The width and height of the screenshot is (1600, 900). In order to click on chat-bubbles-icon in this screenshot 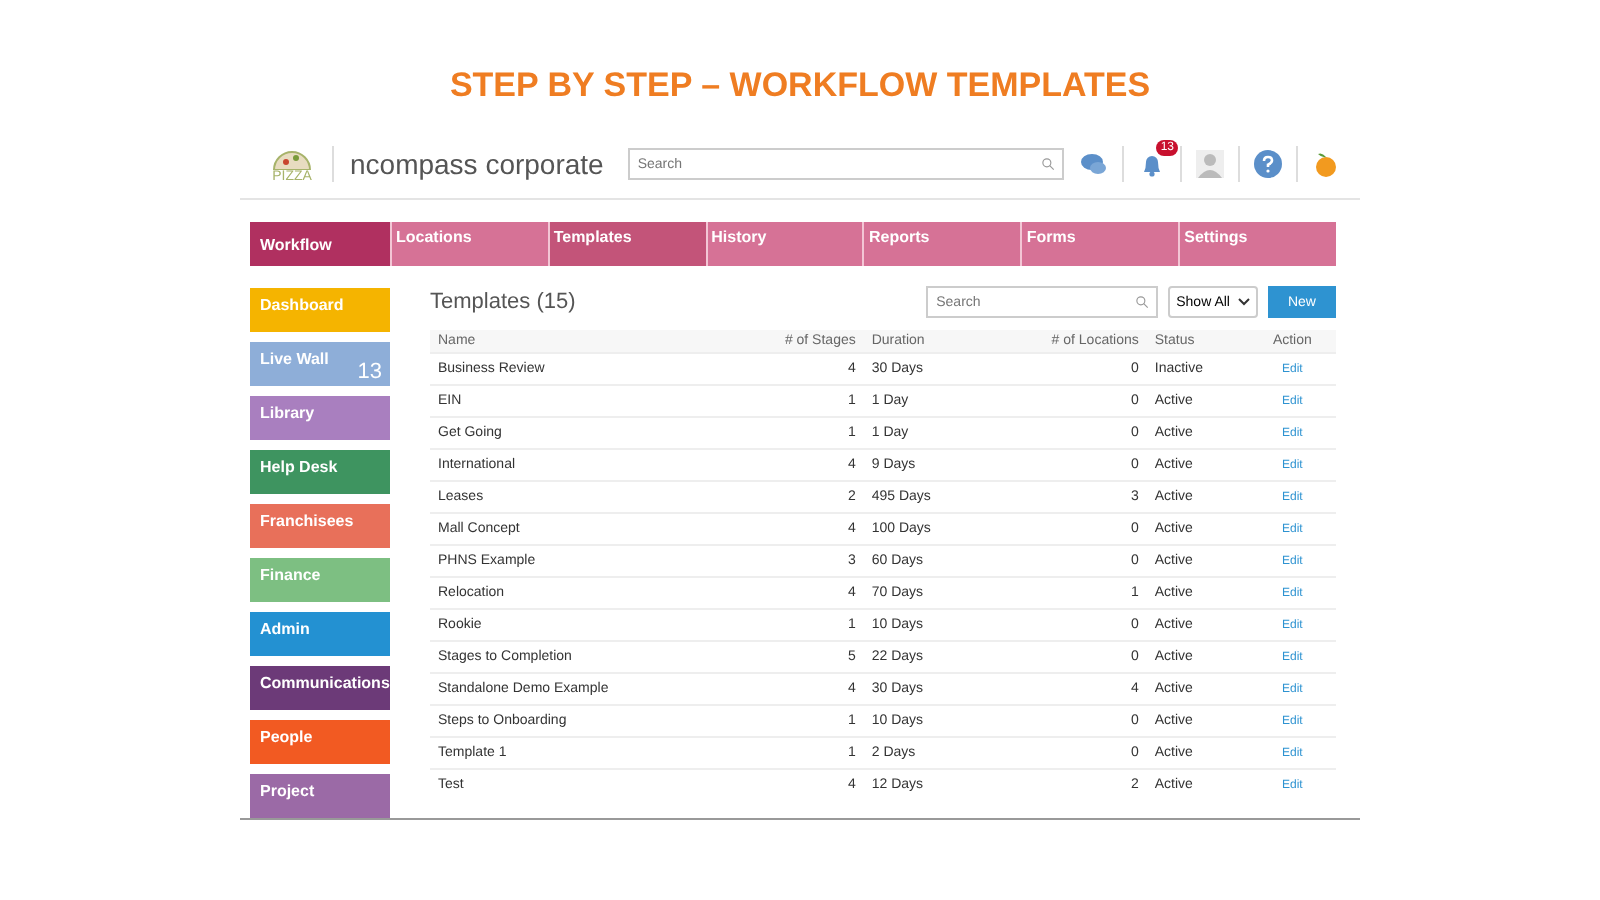, I will do `click(1094, 164)`.